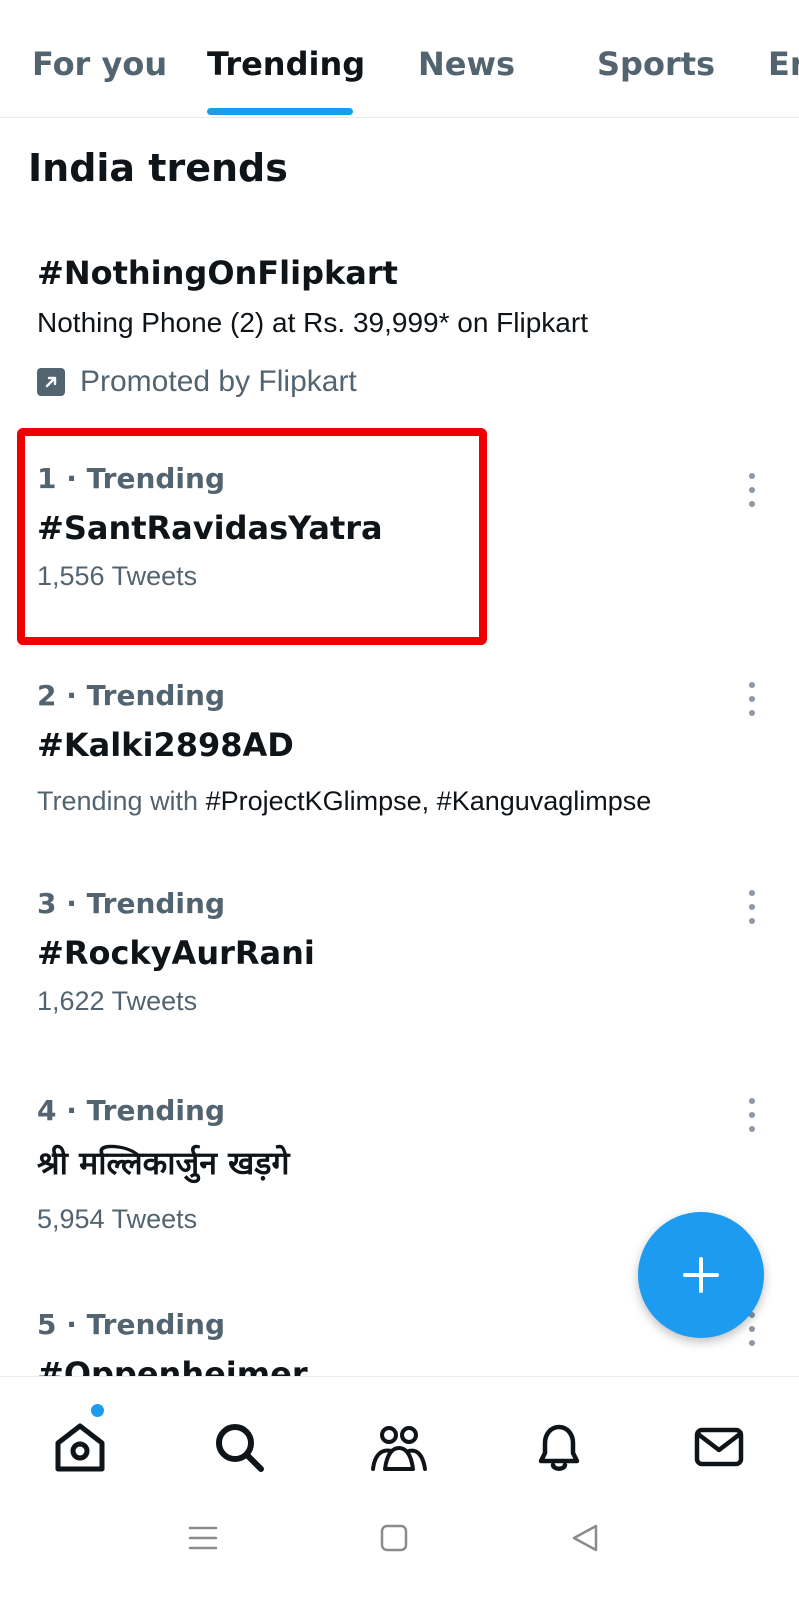  Describe the element at coordinates (51, 382) in the screenshot. I see `promoted-arrow-icon` at that location.